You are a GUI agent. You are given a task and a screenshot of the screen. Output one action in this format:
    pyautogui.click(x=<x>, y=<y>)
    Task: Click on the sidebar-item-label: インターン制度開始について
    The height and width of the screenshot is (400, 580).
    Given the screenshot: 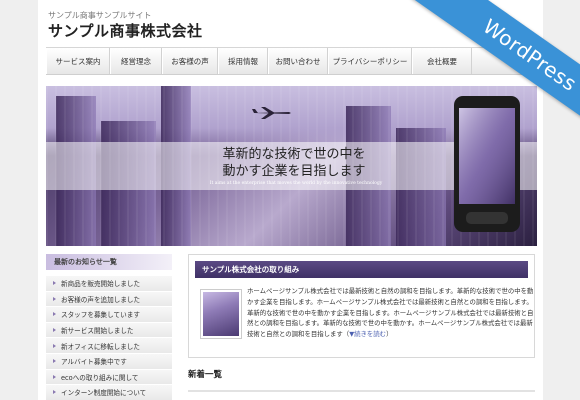 What is the action you would take?
    pyautogui.click(x=104, y=393)
    